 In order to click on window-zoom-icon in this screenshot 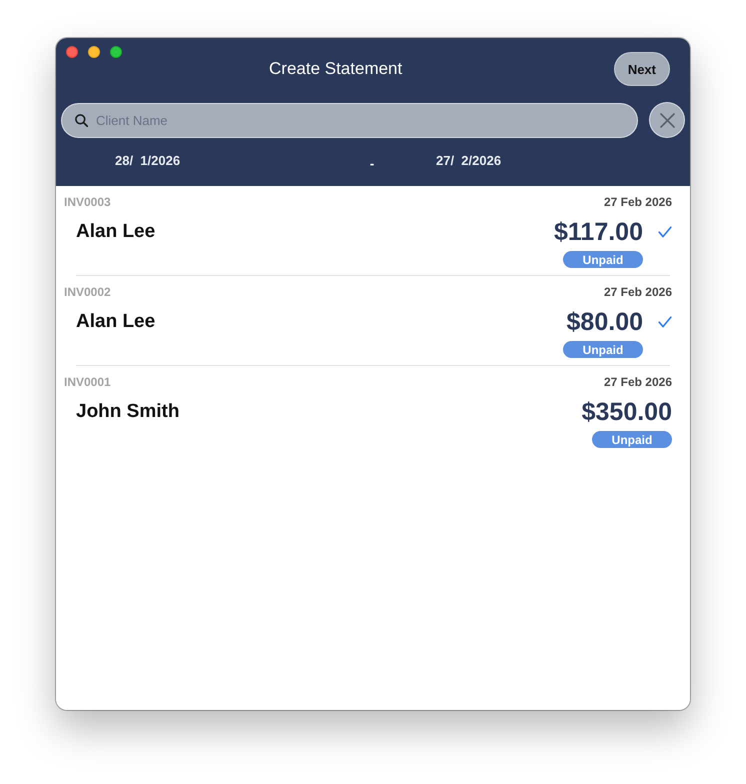, I will do `click(116, 52)`.